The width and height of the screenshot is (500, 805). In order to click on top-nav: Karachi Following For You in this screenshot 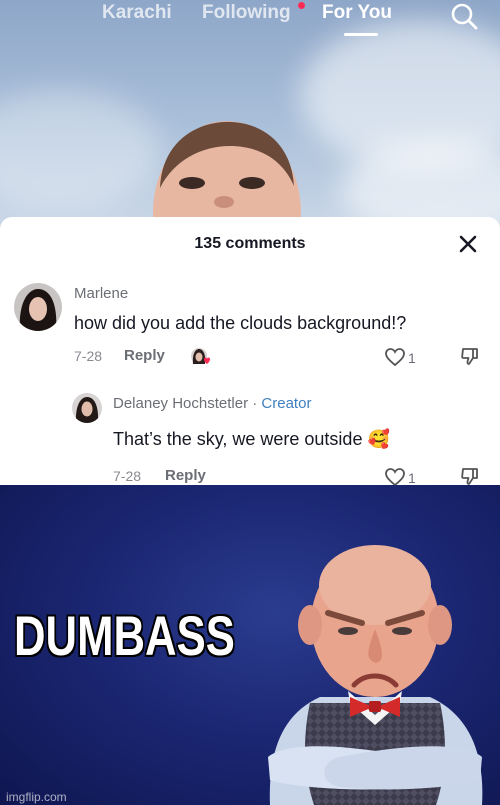, I will do `click(250, 20)`.